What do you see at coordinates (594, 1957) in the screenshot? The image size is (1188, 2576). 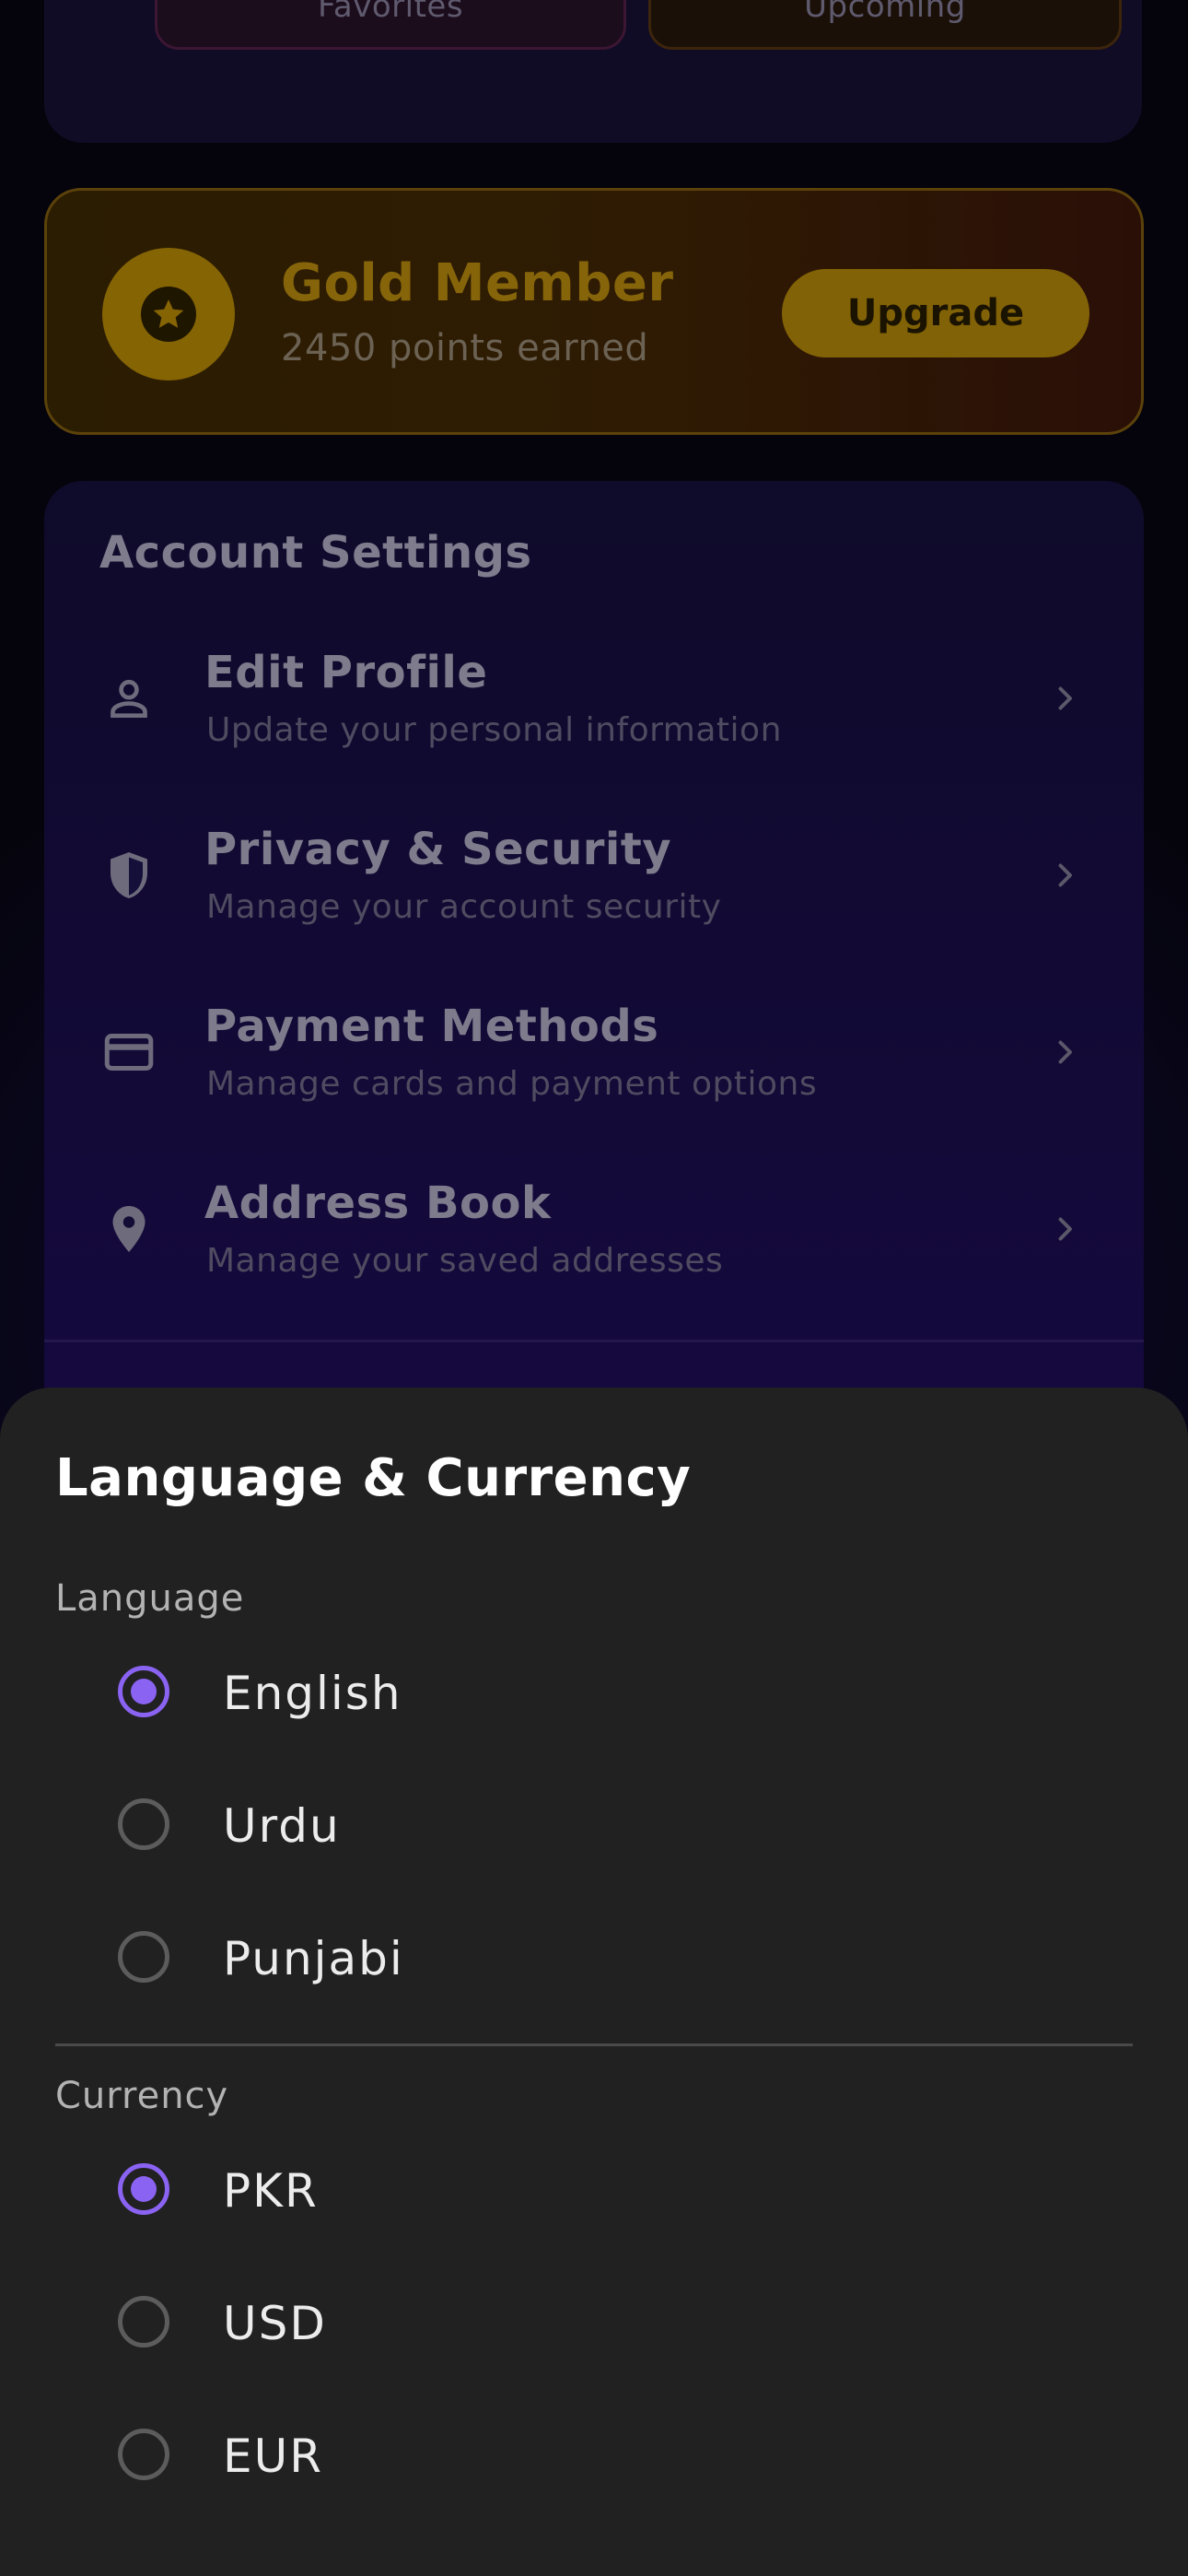 I see `language-option-punjabi: Punjabi` at bounding box center [594, 1957].